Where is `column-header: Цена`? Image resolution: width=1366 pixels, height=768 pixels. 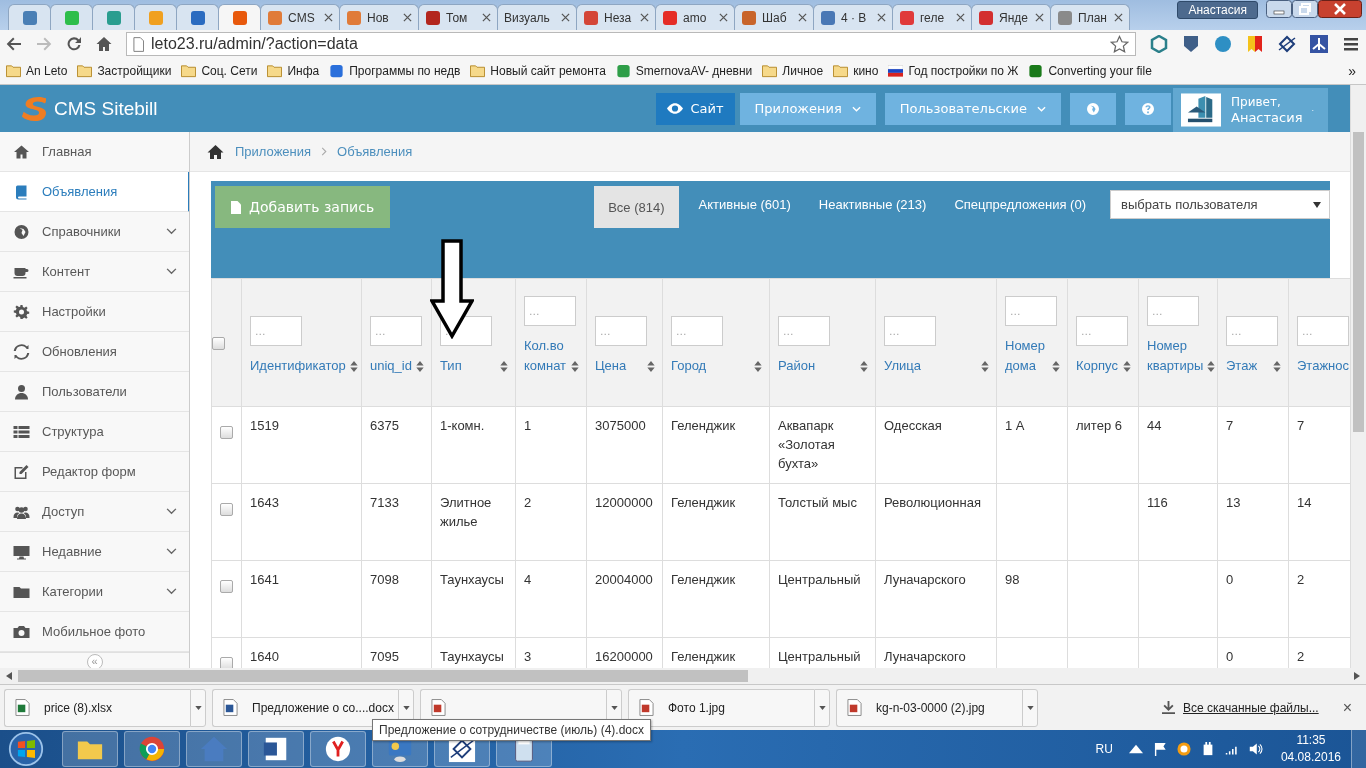 column-header: Цена is located at coordinates (611, 366).